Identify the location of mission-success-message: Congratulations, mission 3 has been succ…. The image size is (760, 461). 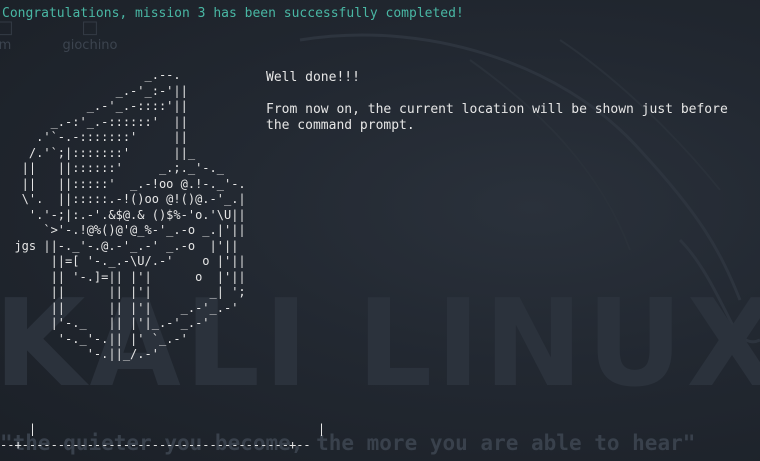
(233, 13).